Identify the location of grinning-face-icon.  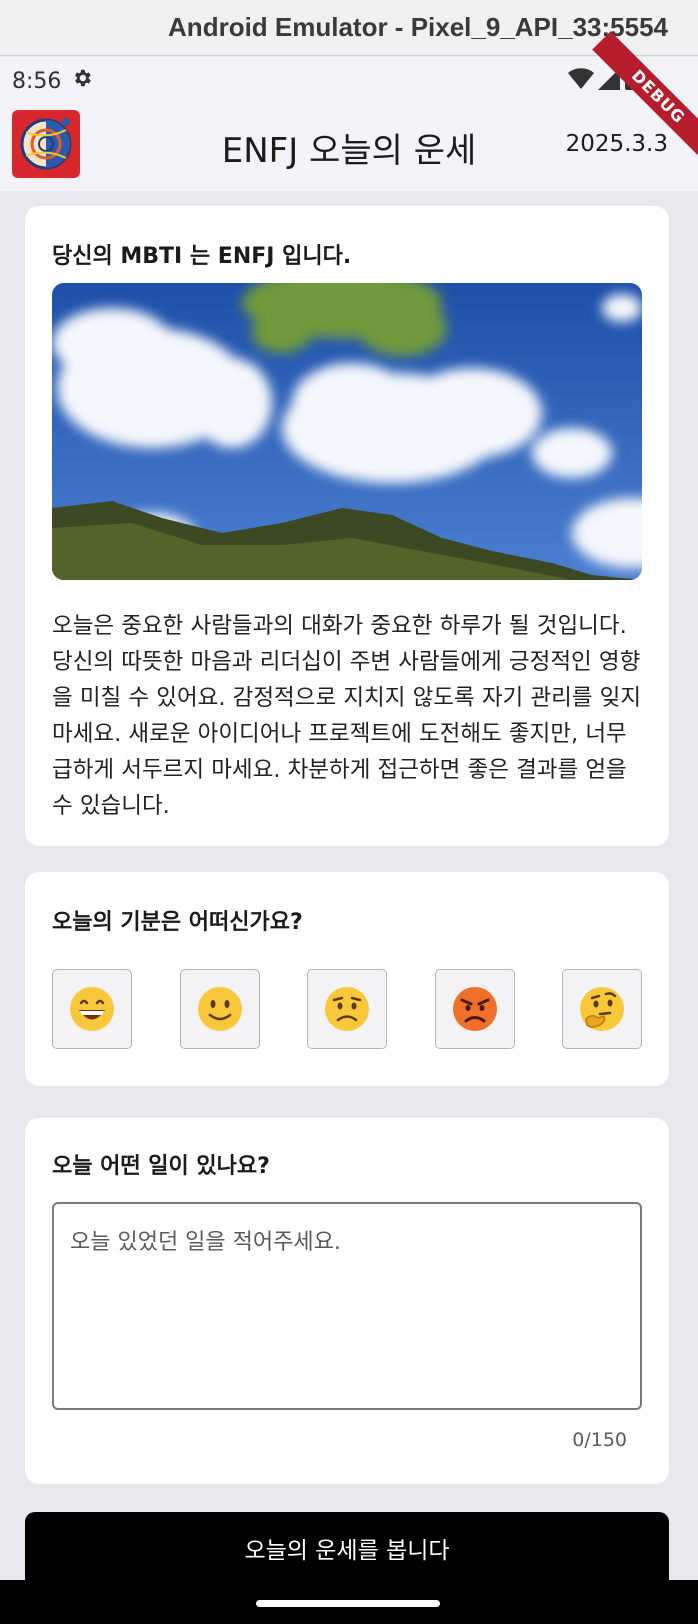
(92, 1009).